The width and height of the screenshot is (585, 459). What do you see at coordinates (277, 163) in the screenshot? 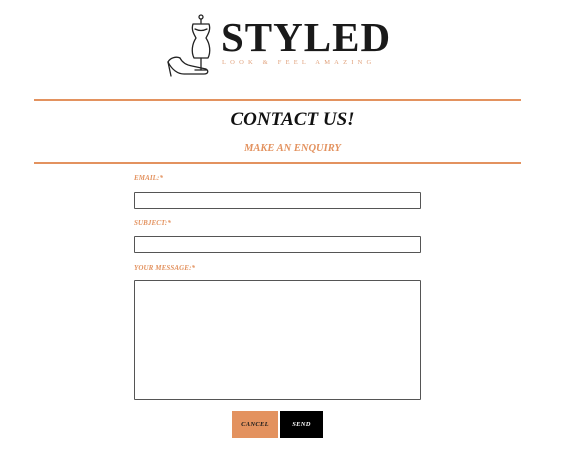
I see `header-divider-bottom` at bounding box center [277, 163].